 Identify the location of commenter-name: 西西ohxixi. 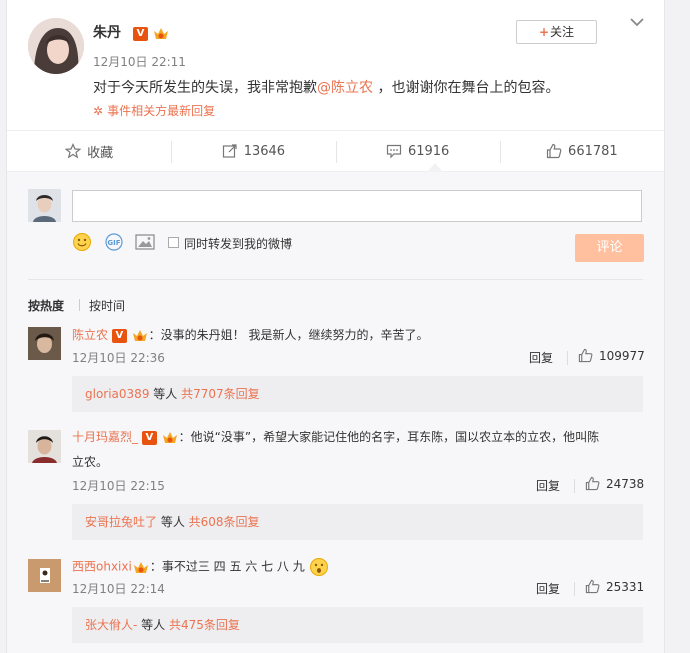
(102, 567).